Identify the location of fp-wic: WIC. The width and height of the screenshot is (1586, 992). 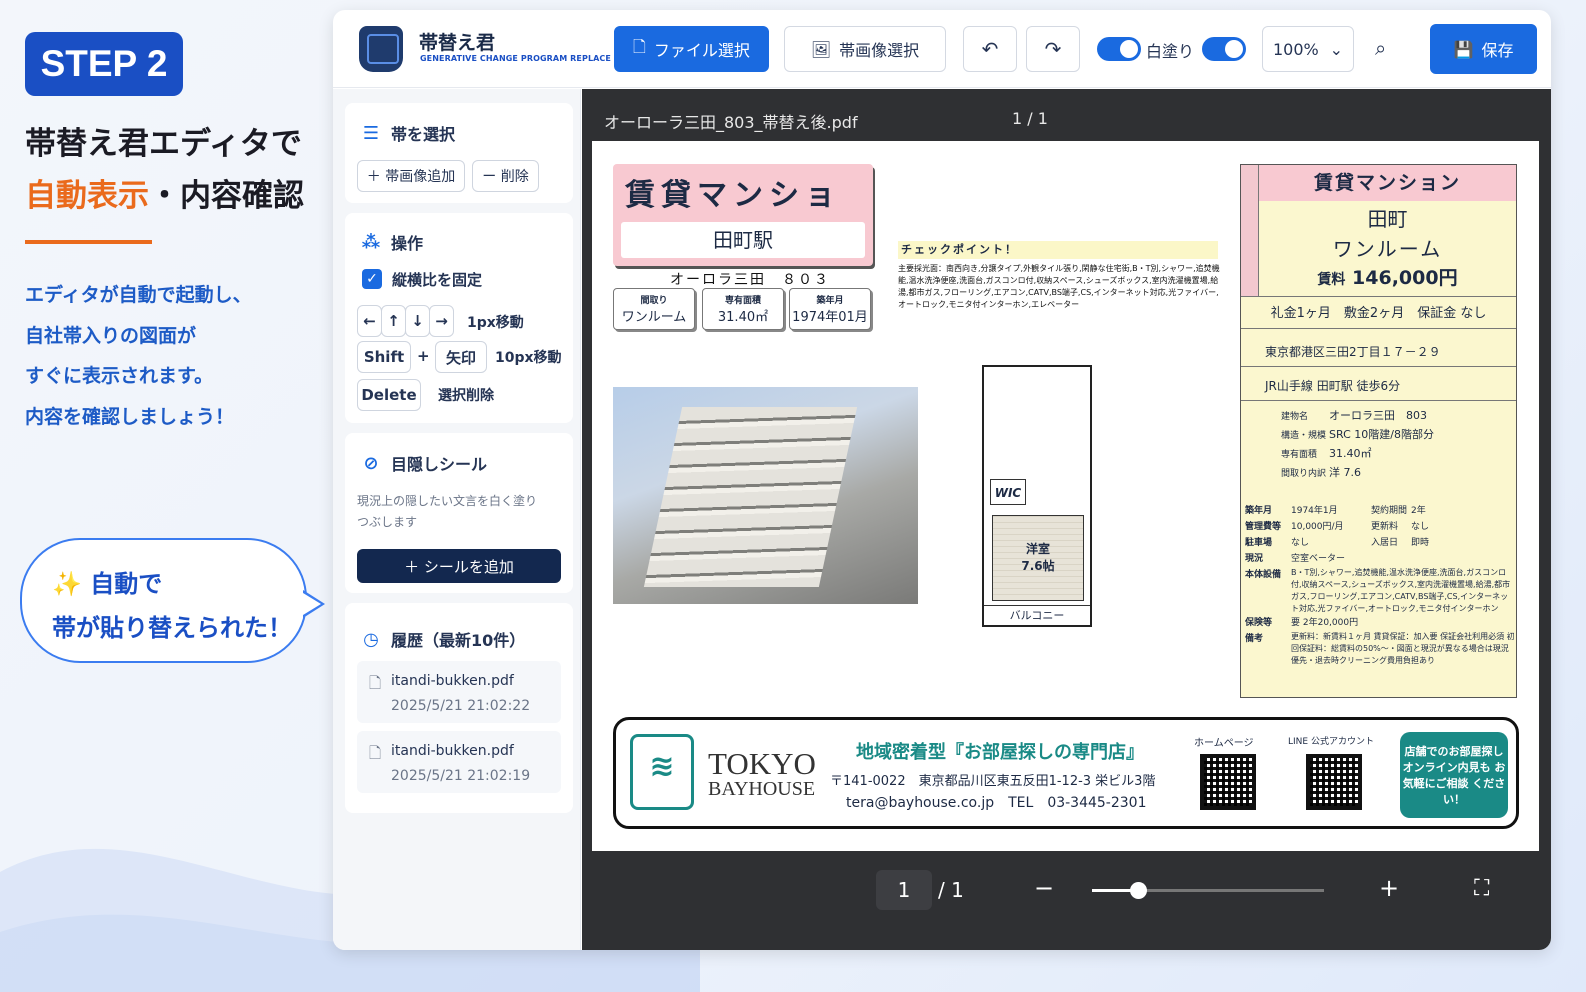
(1008, 492).